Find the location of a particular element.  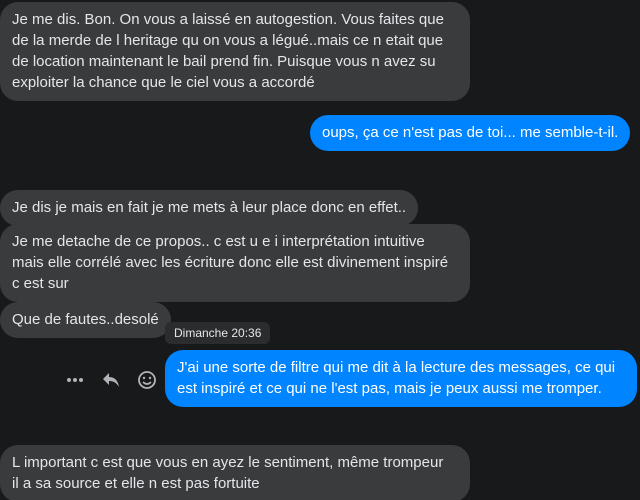

reply-icon is located at coordinates (111, 380).